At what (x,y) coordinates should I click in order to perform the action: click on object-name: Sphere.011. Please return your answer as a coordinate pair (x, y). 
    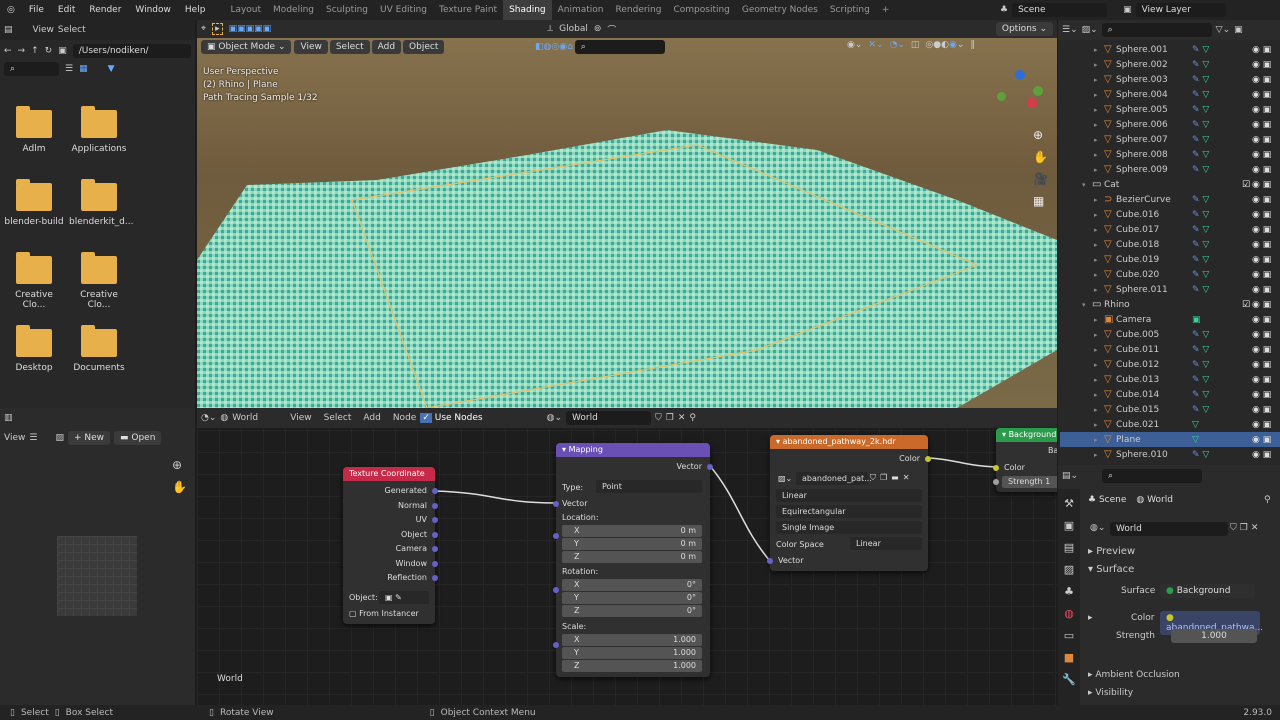
    Looking at the image, I should click on (1154, 290).